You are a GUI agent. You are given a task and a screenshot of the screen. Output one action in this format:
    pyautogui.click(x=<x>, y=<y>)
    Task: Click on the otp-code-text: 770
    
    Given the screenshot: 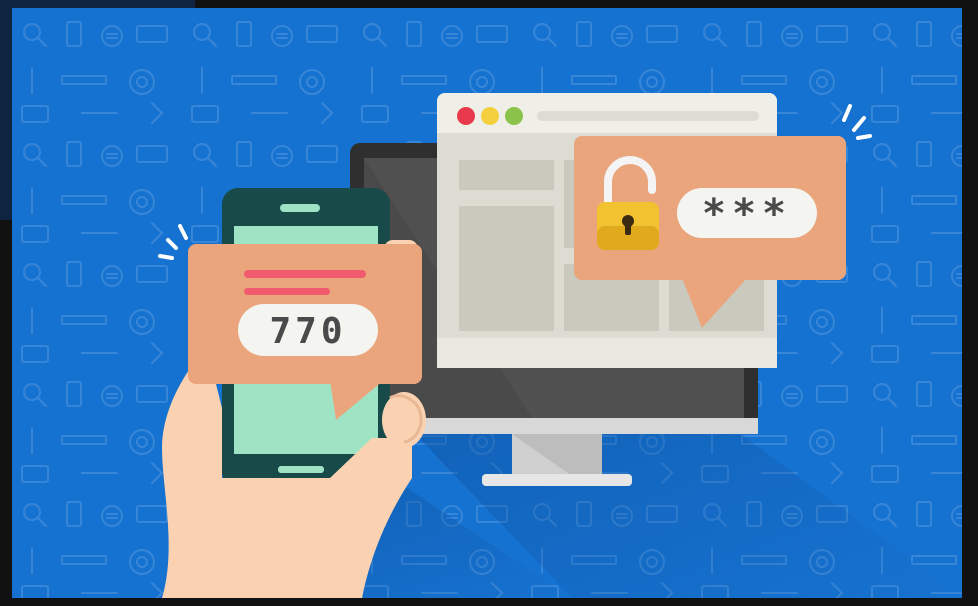 What is the action you would take?
    pyautogui.click(x=307, y=331)
    